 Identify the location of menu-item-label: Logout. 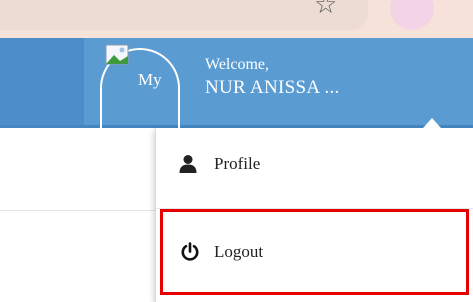
(239, 251).